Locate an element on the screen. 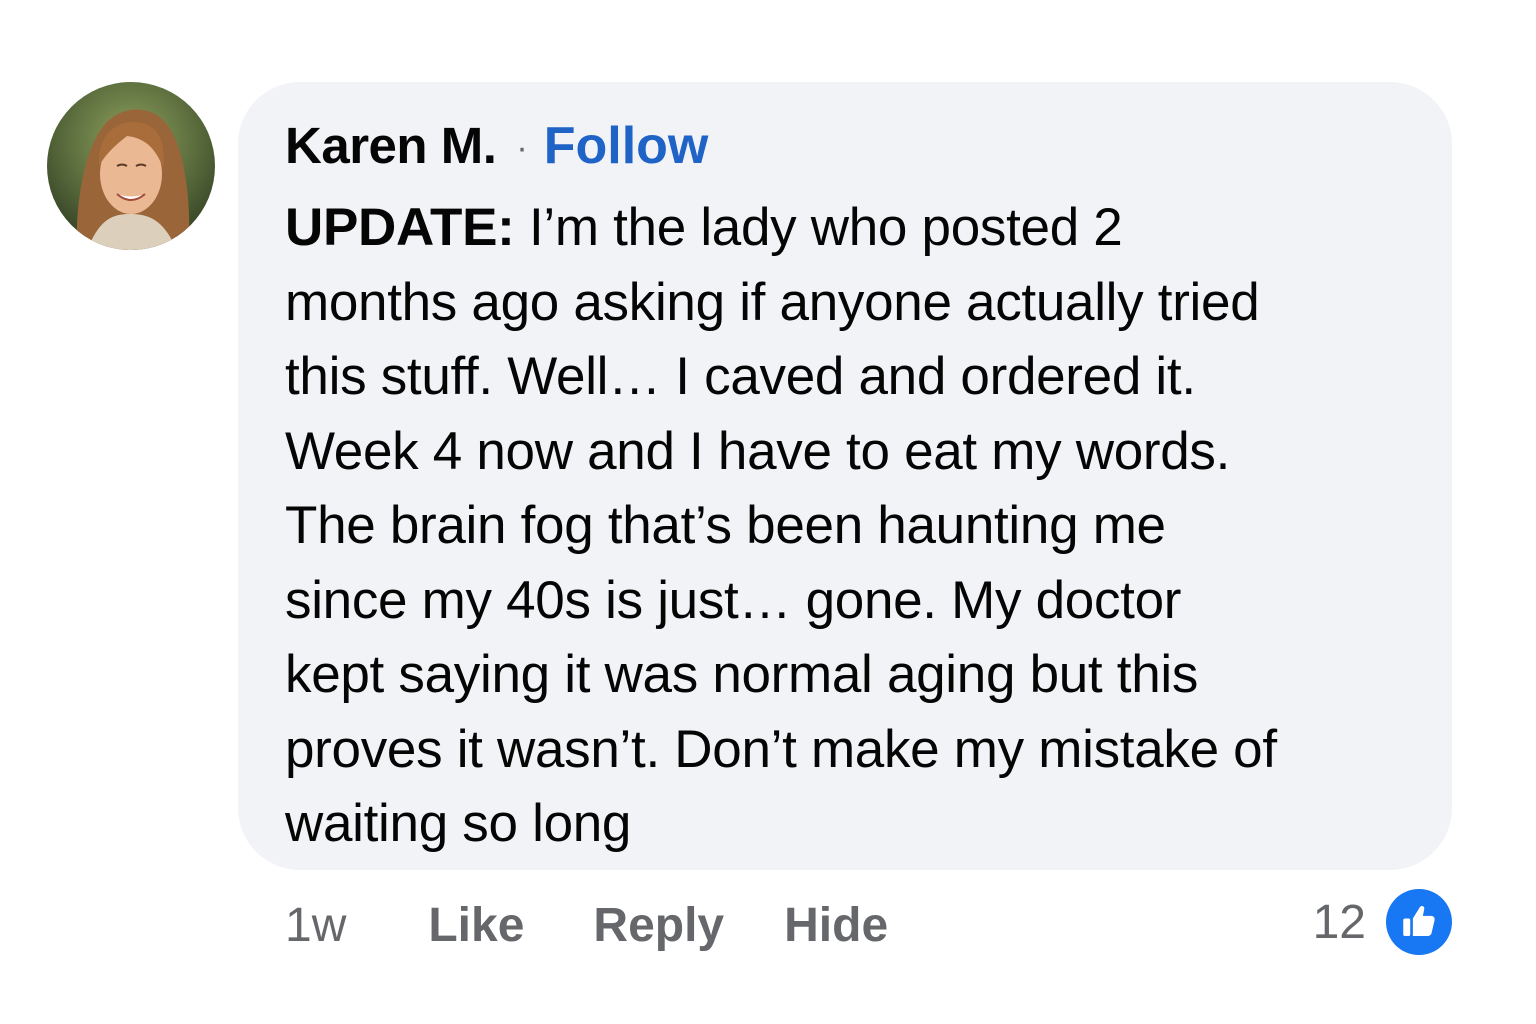 This screenshot has height=1024, width=1536. avatar is located at coordinates (131, 166).